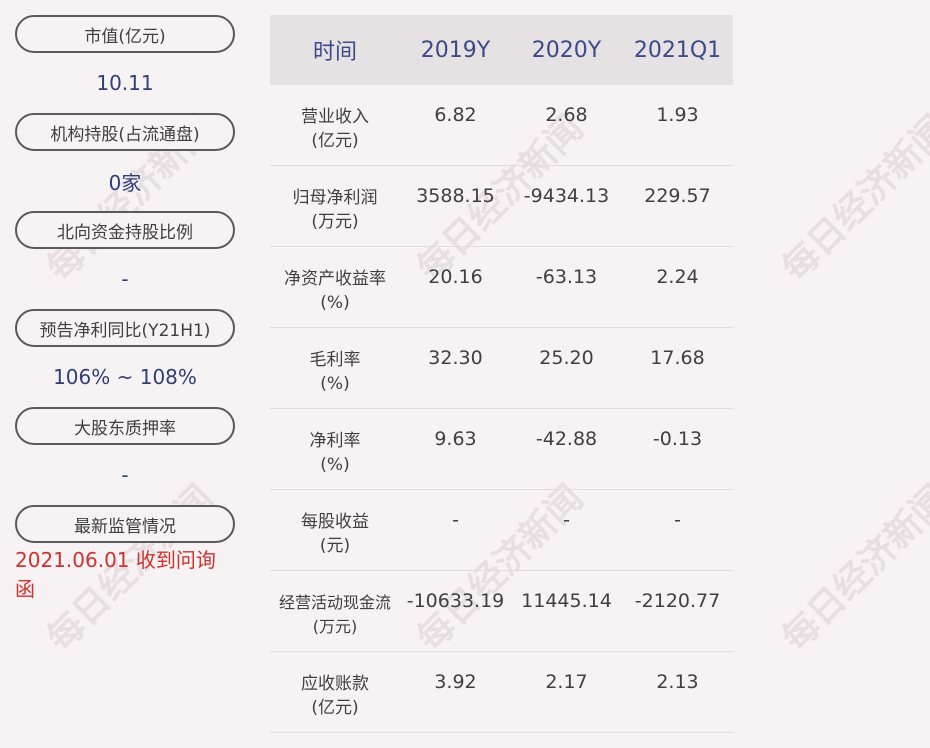  I want to click on forecast-profit-label: 预告净利同比(Y21H1), so click(125, 328).